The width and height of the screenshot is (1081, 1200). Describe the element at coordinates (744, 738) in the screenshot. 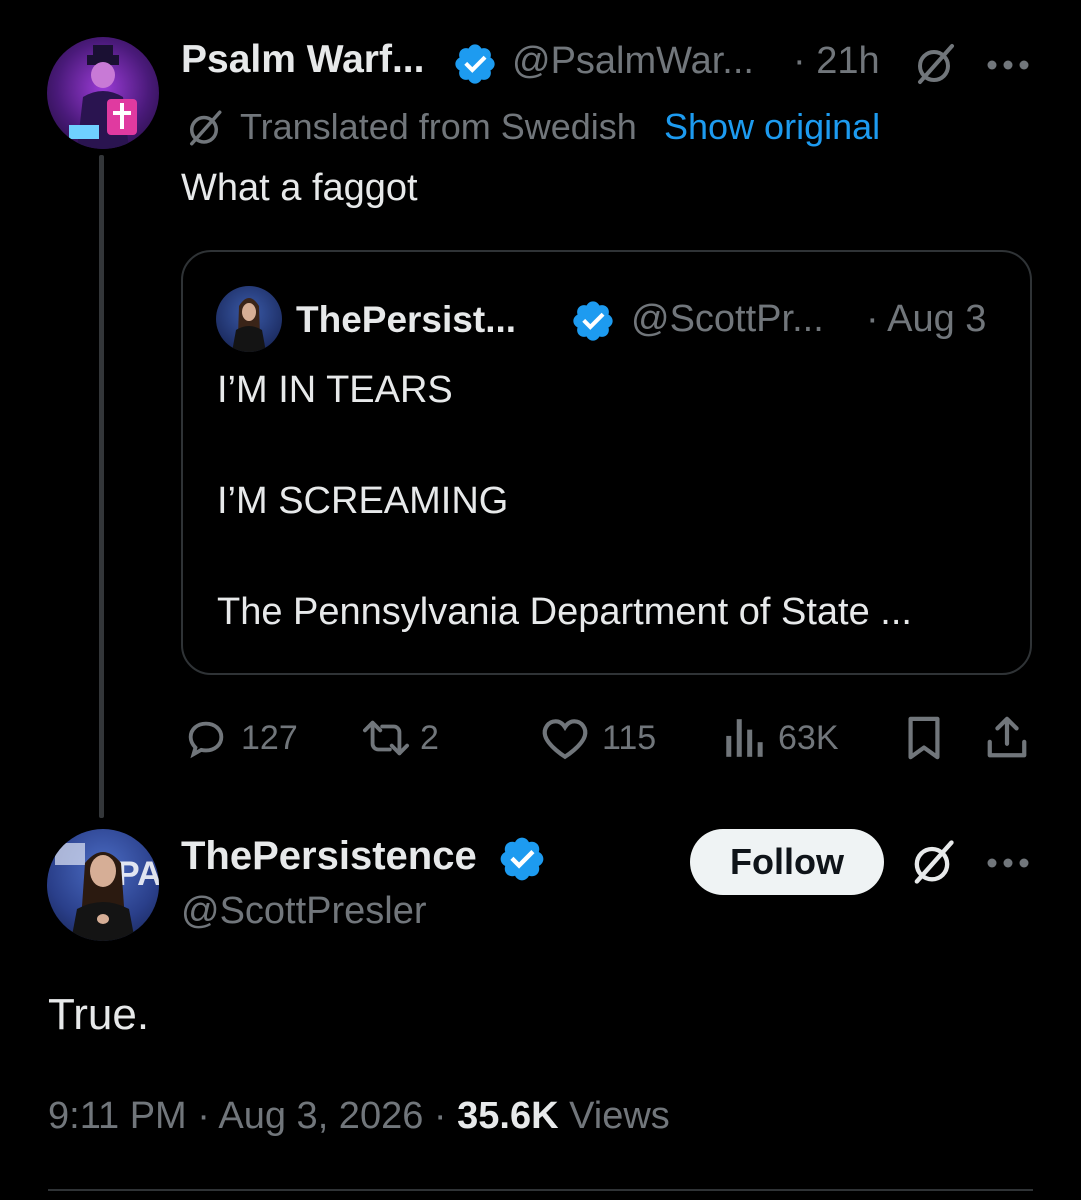

I see `views-icon` at that location.